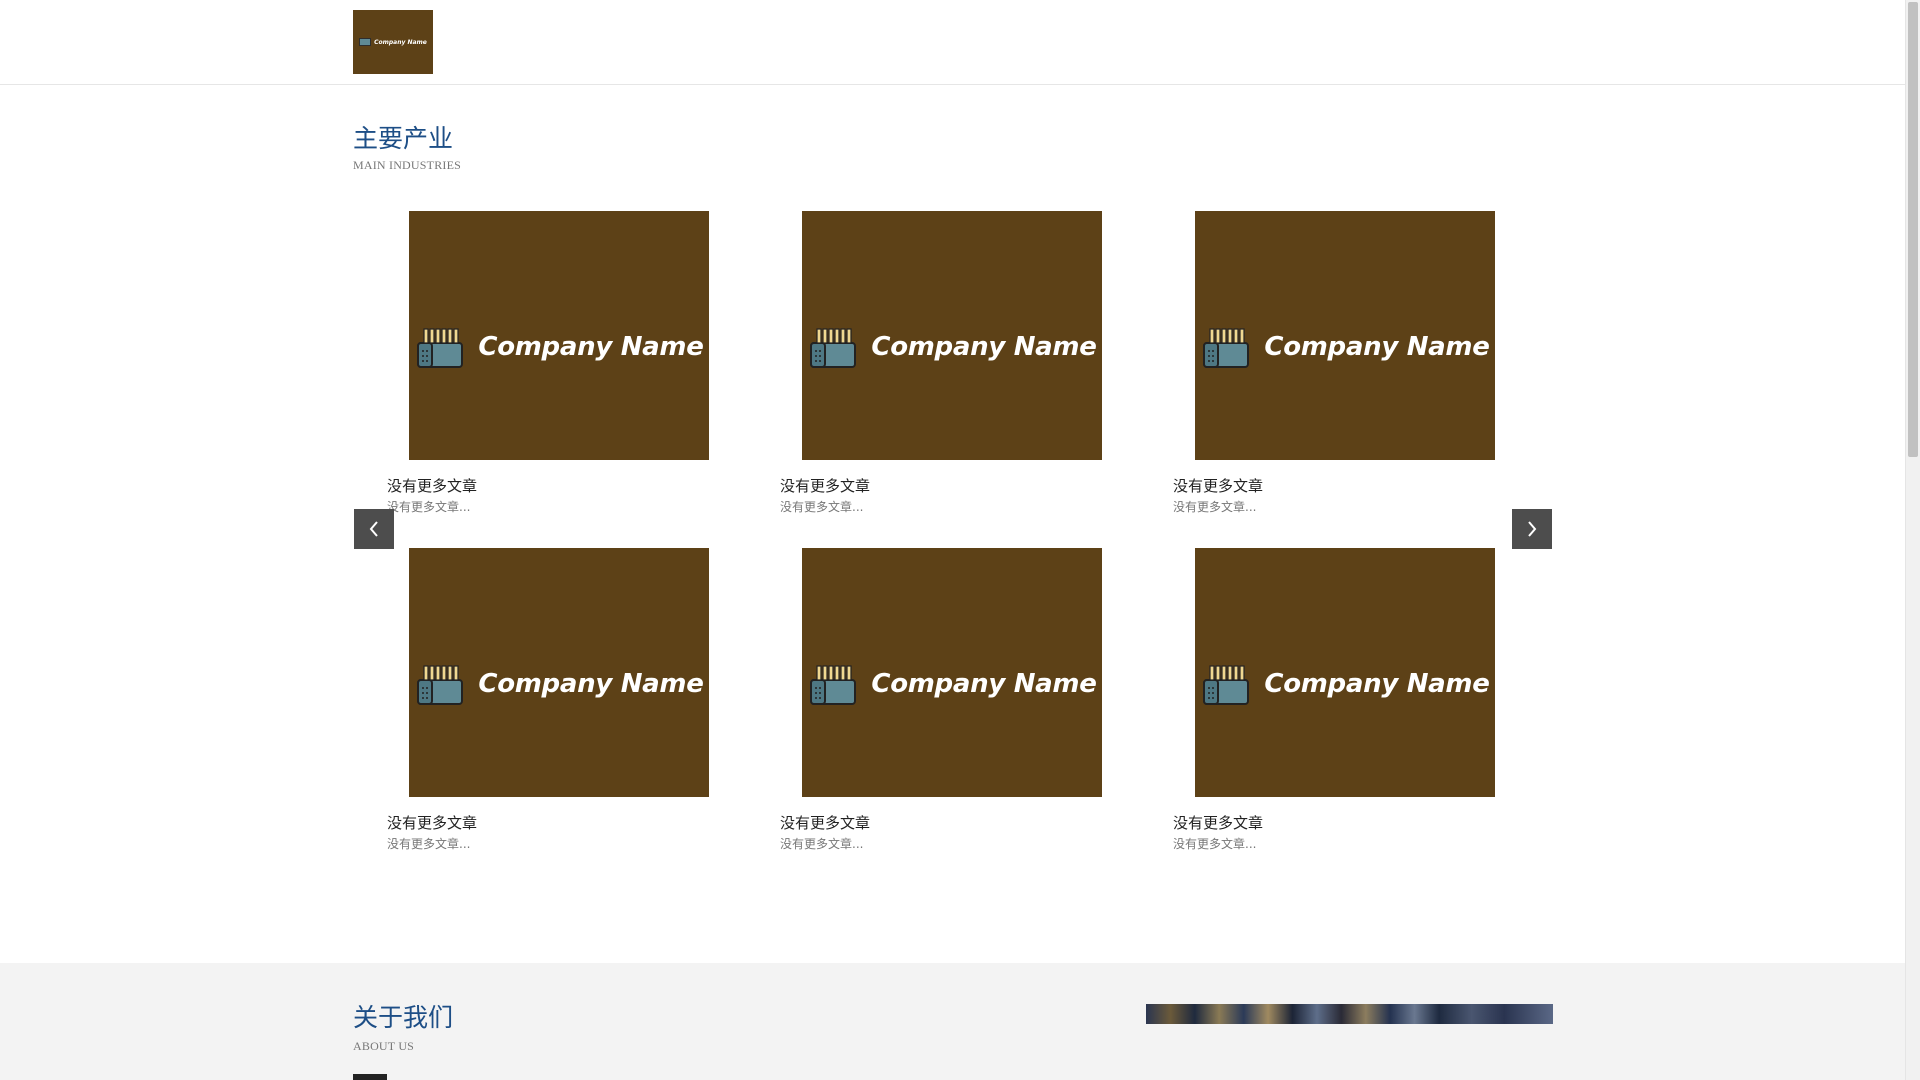 The width and height of the screenshot is (1920, 1080). What do you see at coordinates (952, 1021) in the screenshot?
I see `about-section: 关于我们 ABOUT US` at bounding box center [952, 1021].